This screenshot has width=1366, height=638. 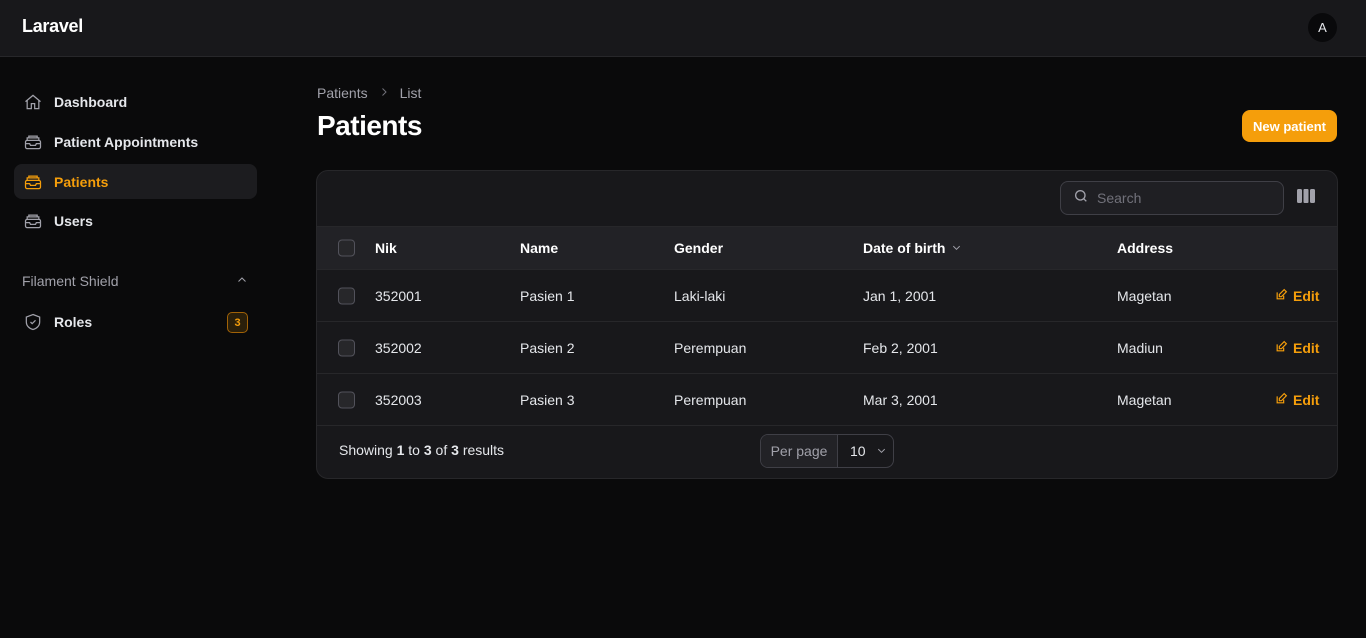 What do you see at coordinates (900, 295) in the screenshot?
I see `cell-date-of-birth: Jan 1, 2001` at bounding box center [900, 295].